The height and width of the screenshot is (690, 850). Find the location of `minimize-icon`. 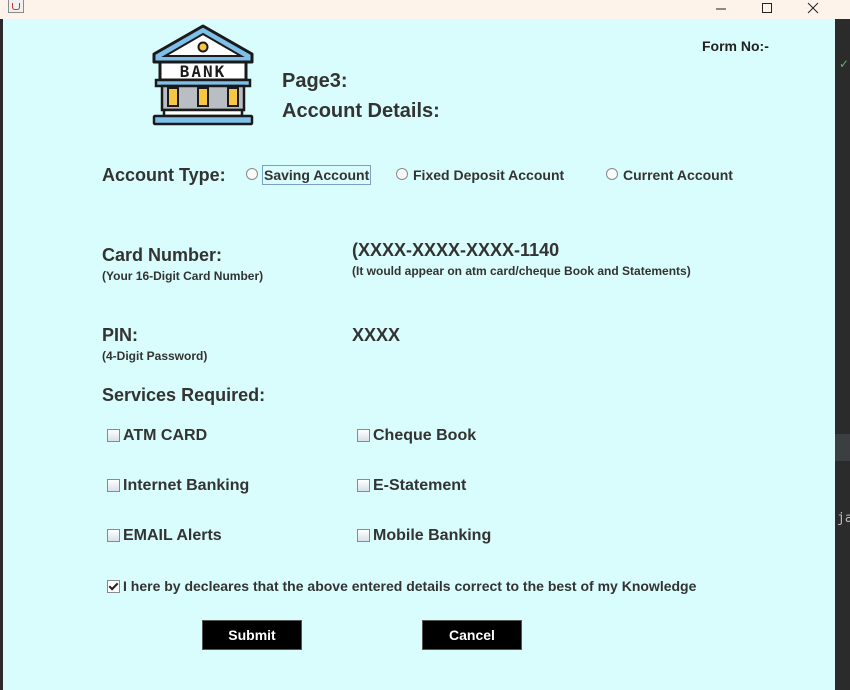

minimize-icon is located at coordinates (721, 9).